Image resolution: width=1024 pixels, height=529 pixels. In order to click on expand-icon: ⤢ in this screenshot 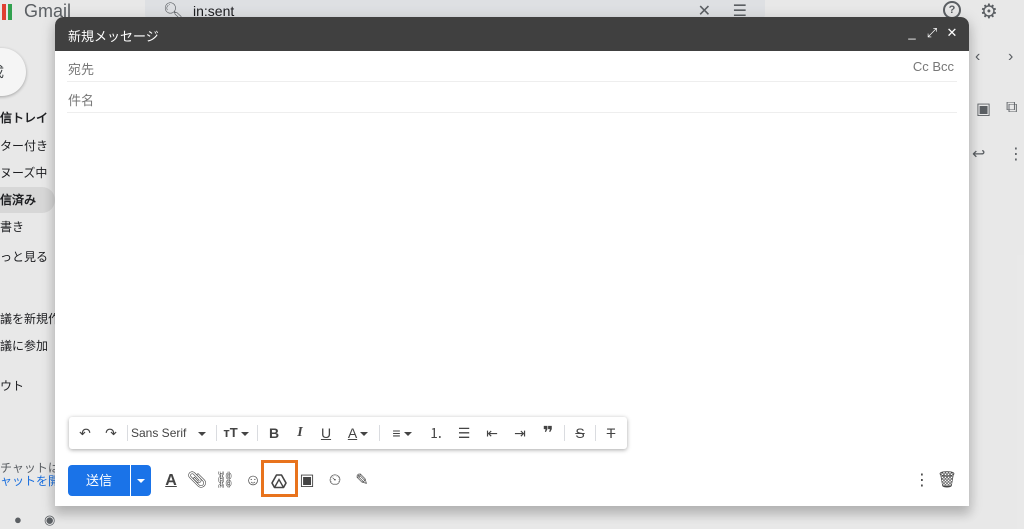, I will do `click(932, 33)`.